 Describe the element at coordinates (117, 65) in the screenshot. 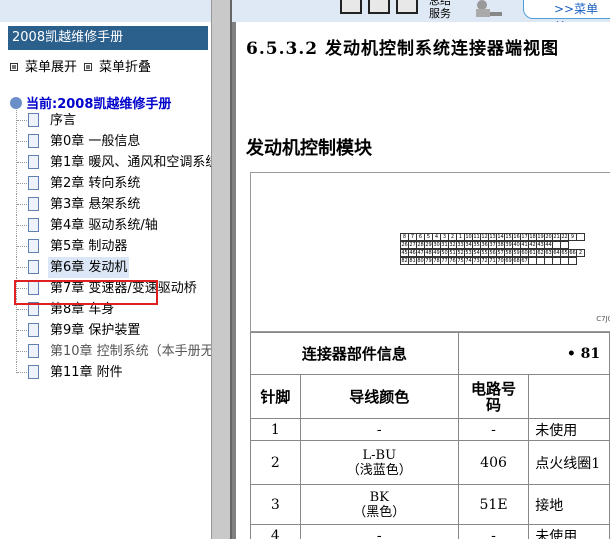

I see `menu-collapse-button: 菜单折叠` at that location.